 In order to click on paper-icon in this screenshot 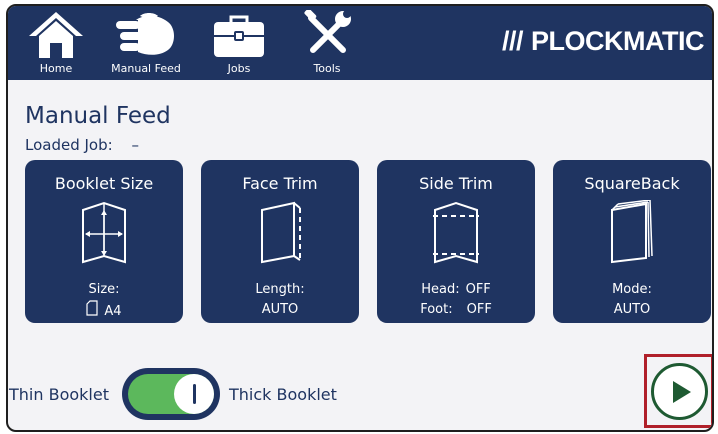, I will do `click(92, 311)`.